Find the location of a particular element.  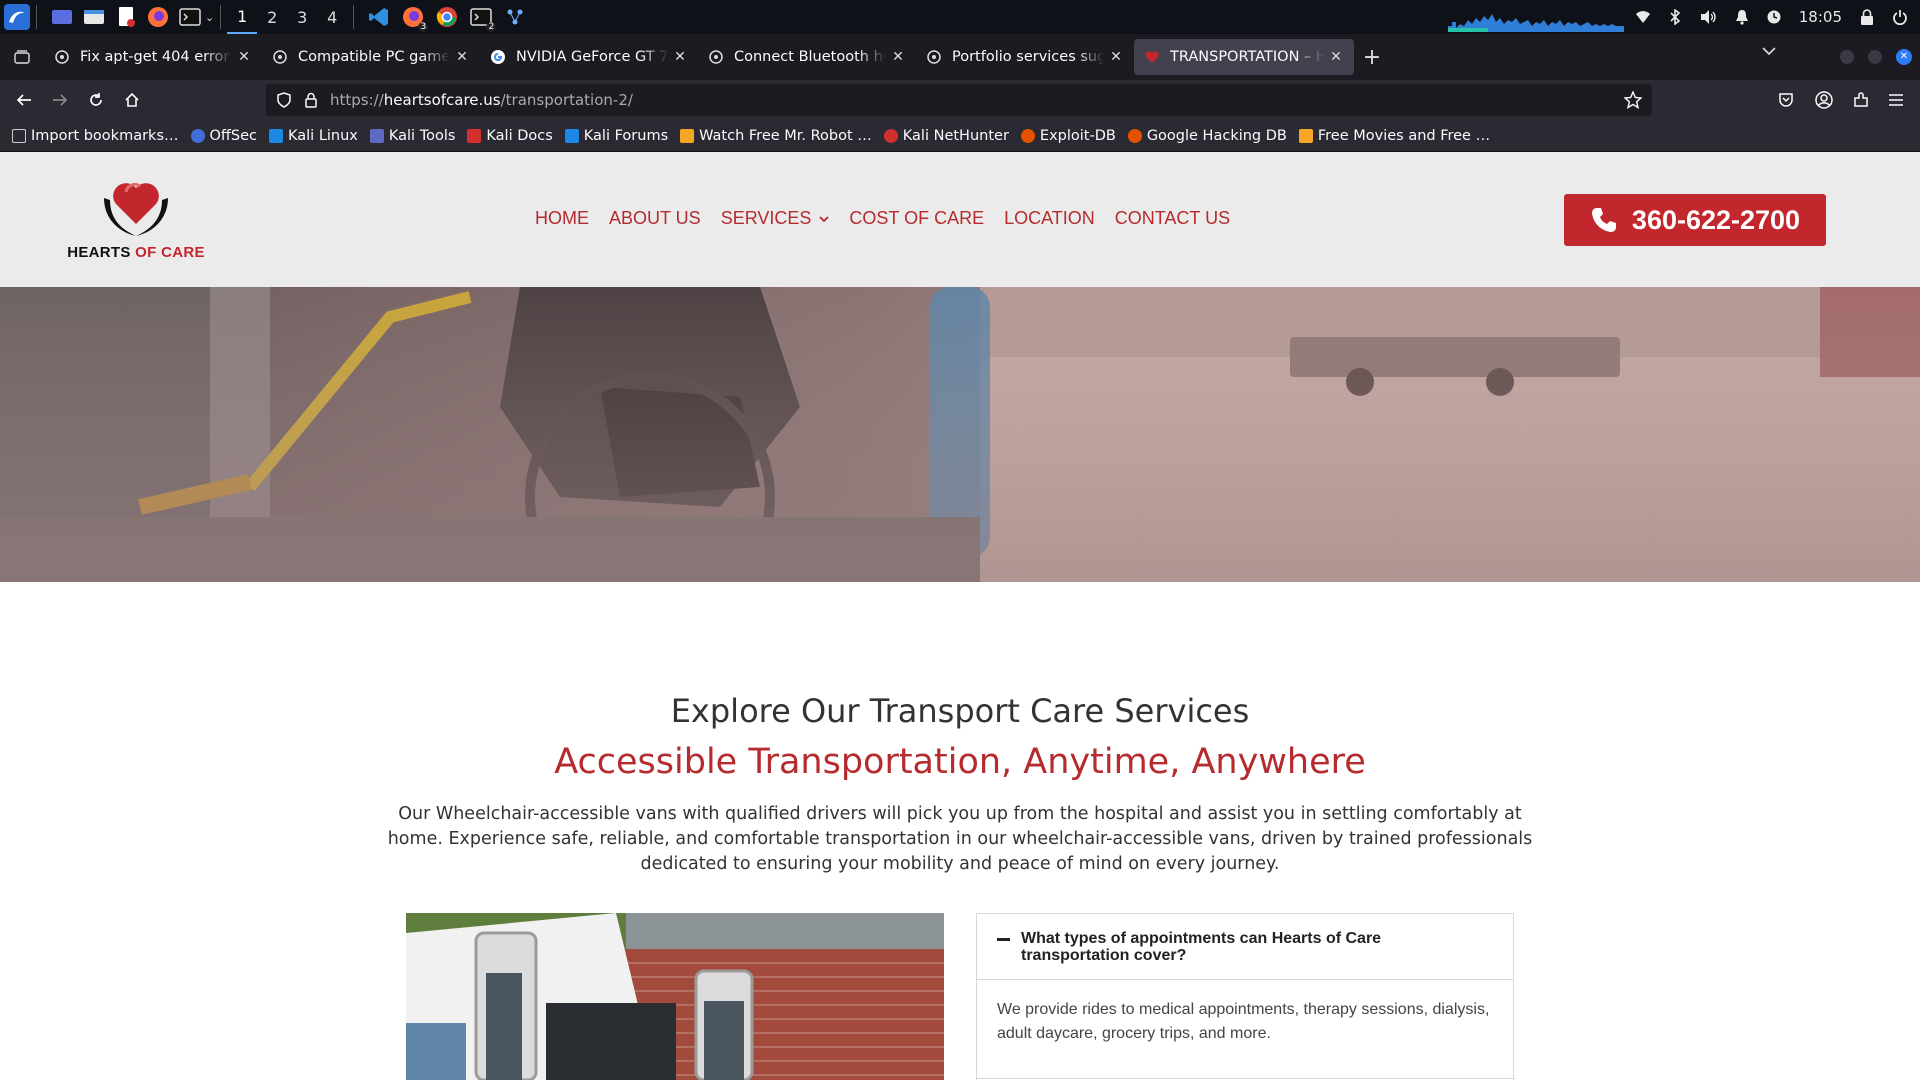

import-icon is located at coordinates (19, 135).